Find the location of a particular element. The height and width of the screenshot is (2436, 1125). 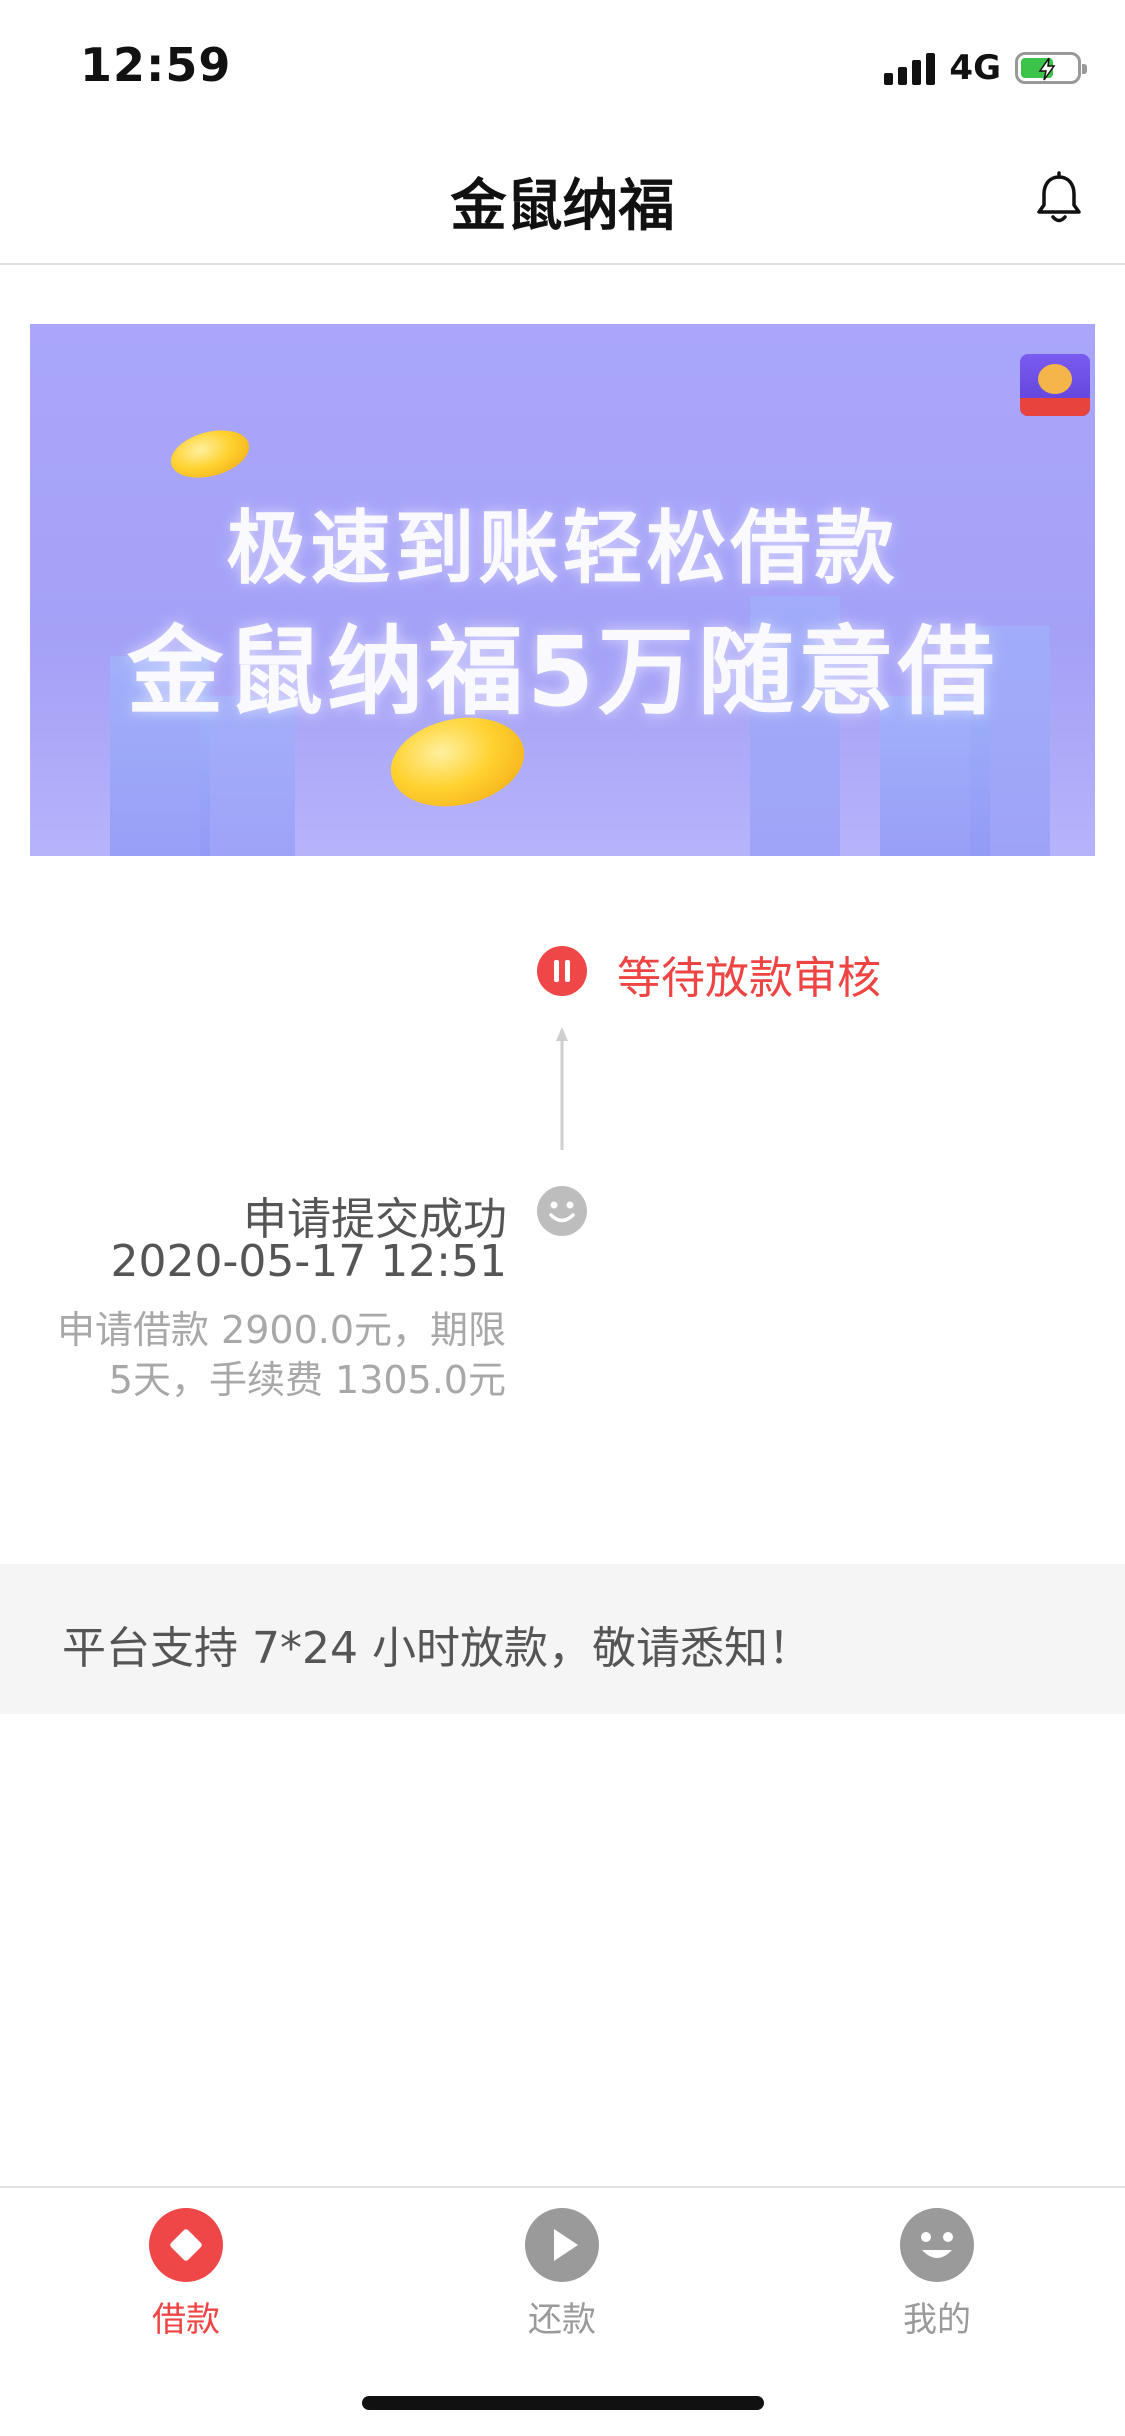

loan-status-label: 等待放款审核 is located at coordinates (749, 978).